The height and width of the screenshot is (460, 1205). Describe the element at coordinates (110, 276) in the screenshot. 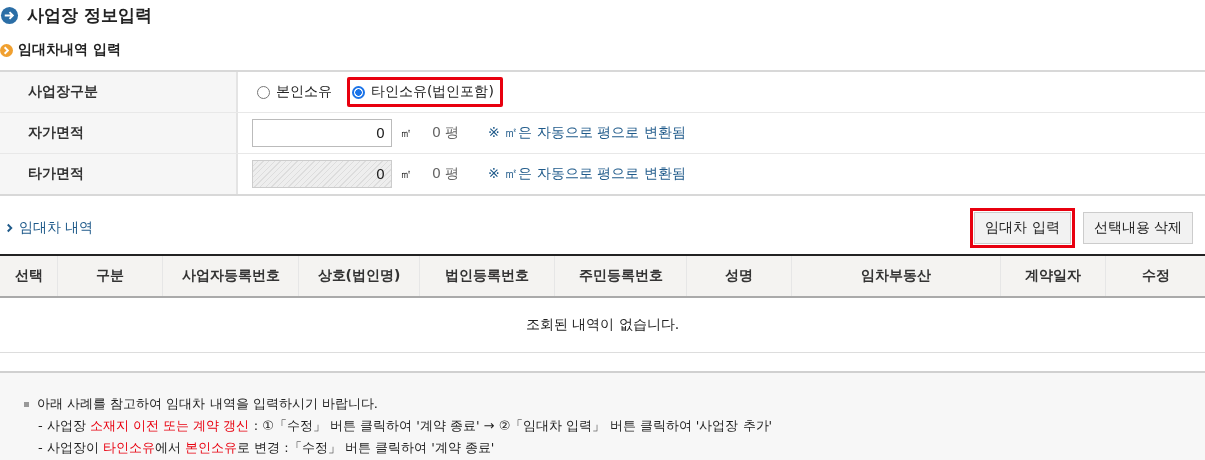

I see `column-header: 구분` at that location.